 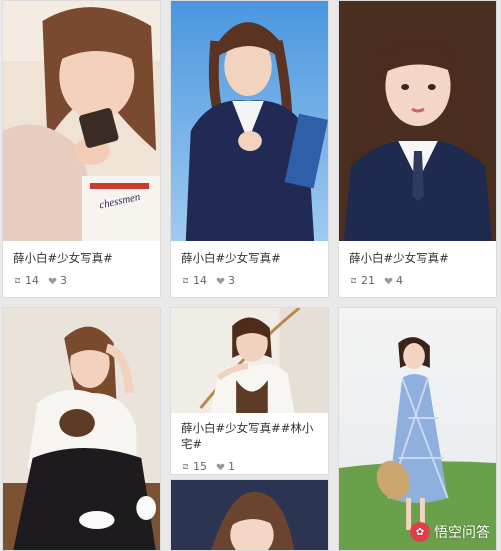 What do you see at coordinates (81, 121) in the screenshot?
I see `card-1-photo: chessmen` at bounding box center [81, 121].